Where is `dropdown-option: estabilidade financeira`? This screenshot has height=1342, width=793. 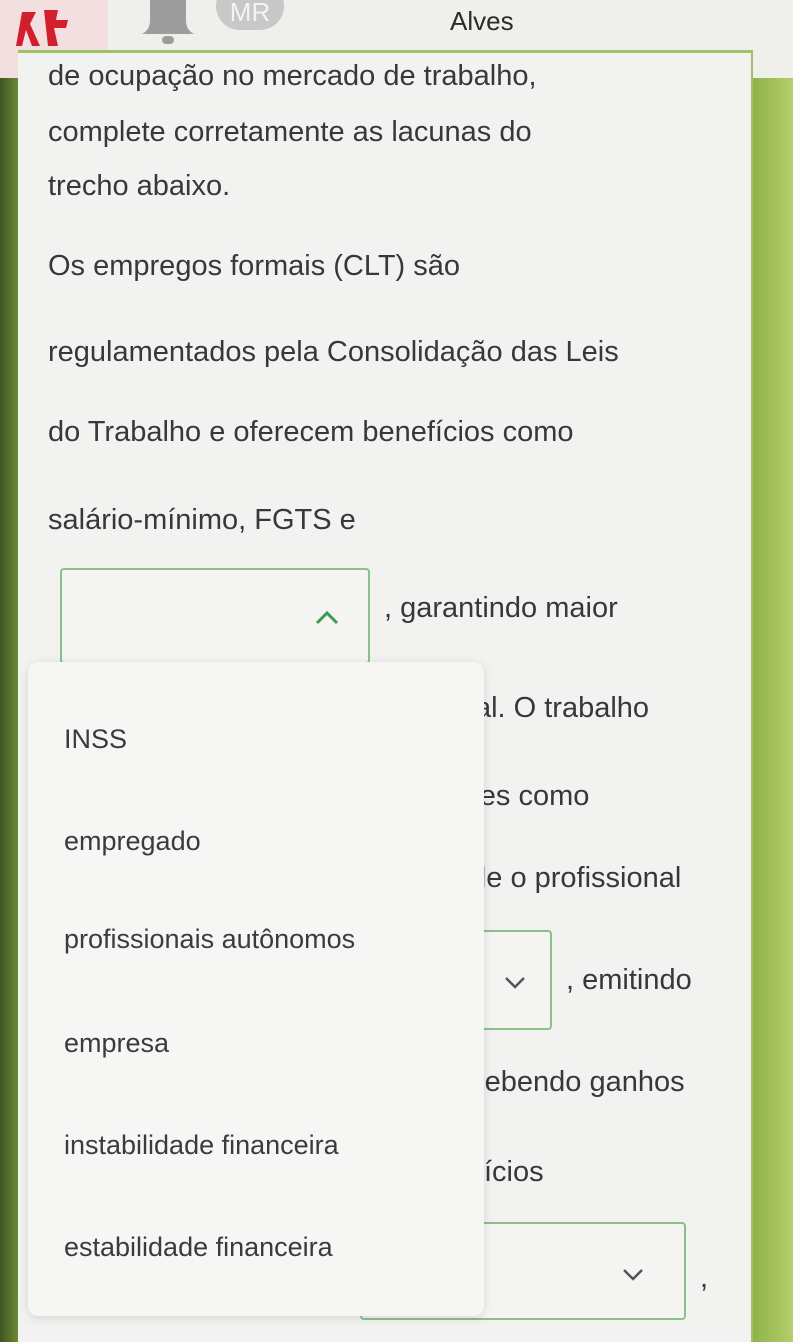 dropdown-option: estabilidade financeira is located at coordinates (198, 1247).